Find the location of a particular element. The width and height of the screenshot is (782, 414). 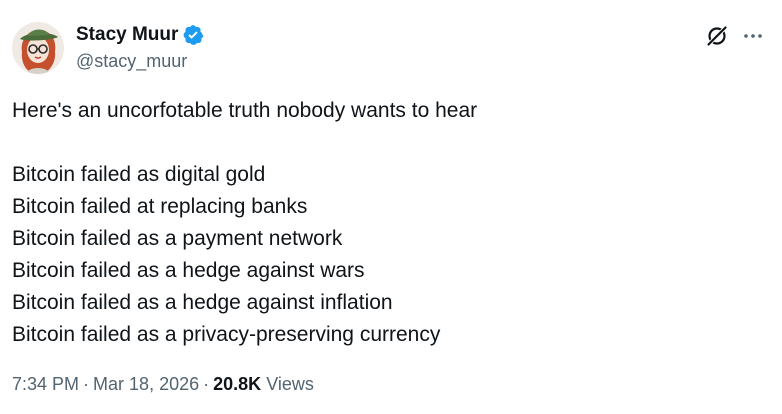

tweet-line: Bitcoin failed as a payment network is located at coordinates (177, 238).